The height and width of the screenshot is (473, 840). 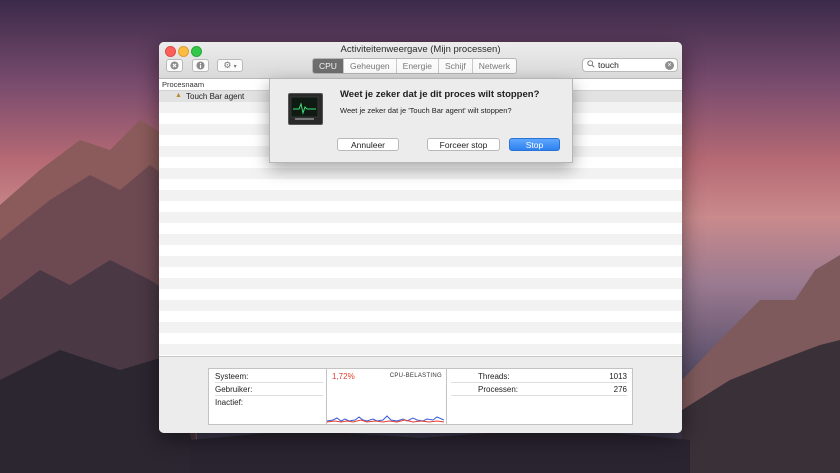 I want to click on cpu-graph-lines, so click(x=385, y=419).